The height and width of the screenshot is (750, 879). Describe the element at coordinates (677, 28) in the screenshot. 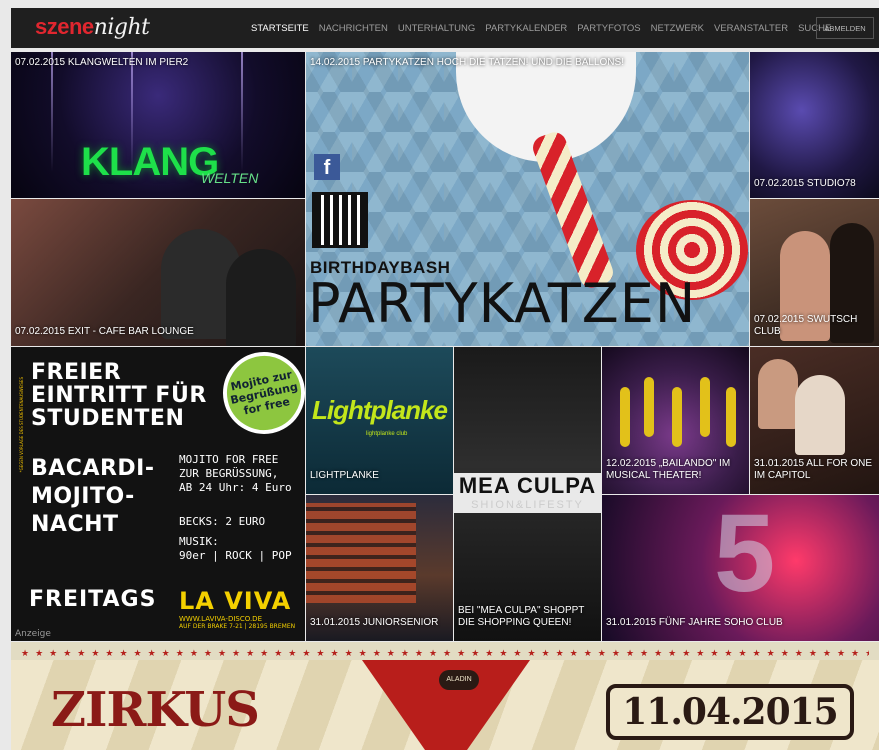

I see `nav-item-netzwerk: NETZWERK` at that location.